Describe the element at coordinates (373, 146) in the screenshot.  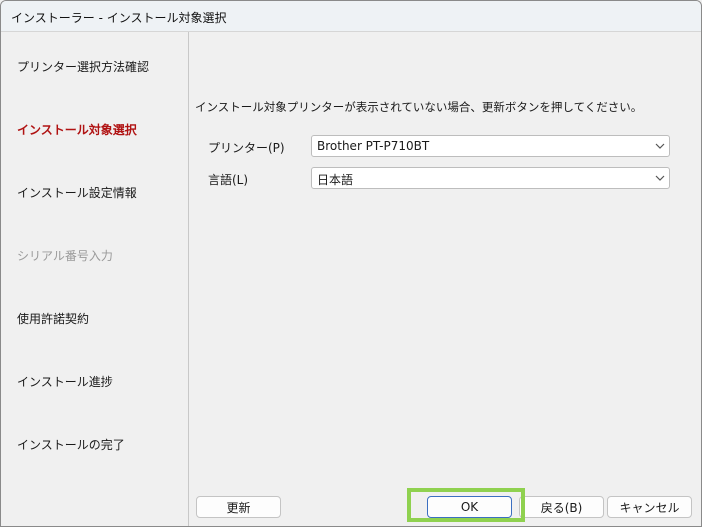
I see `printer-dropdown-value: Brother PT-P710BT` at that location.